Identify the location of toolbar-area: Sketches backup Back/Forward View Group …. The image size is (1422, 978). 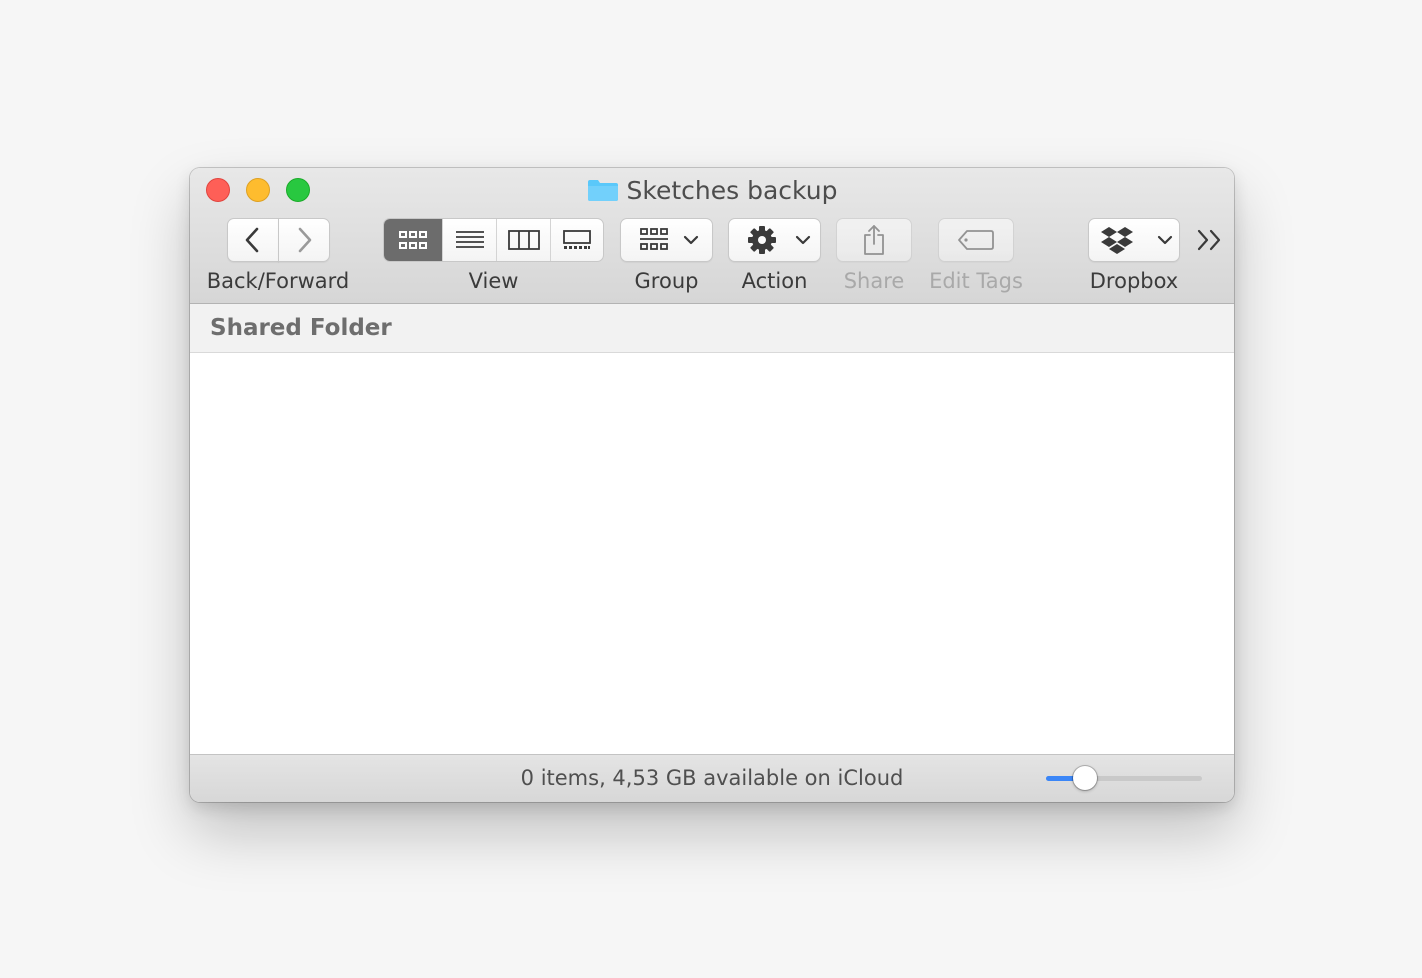
(712, 236).